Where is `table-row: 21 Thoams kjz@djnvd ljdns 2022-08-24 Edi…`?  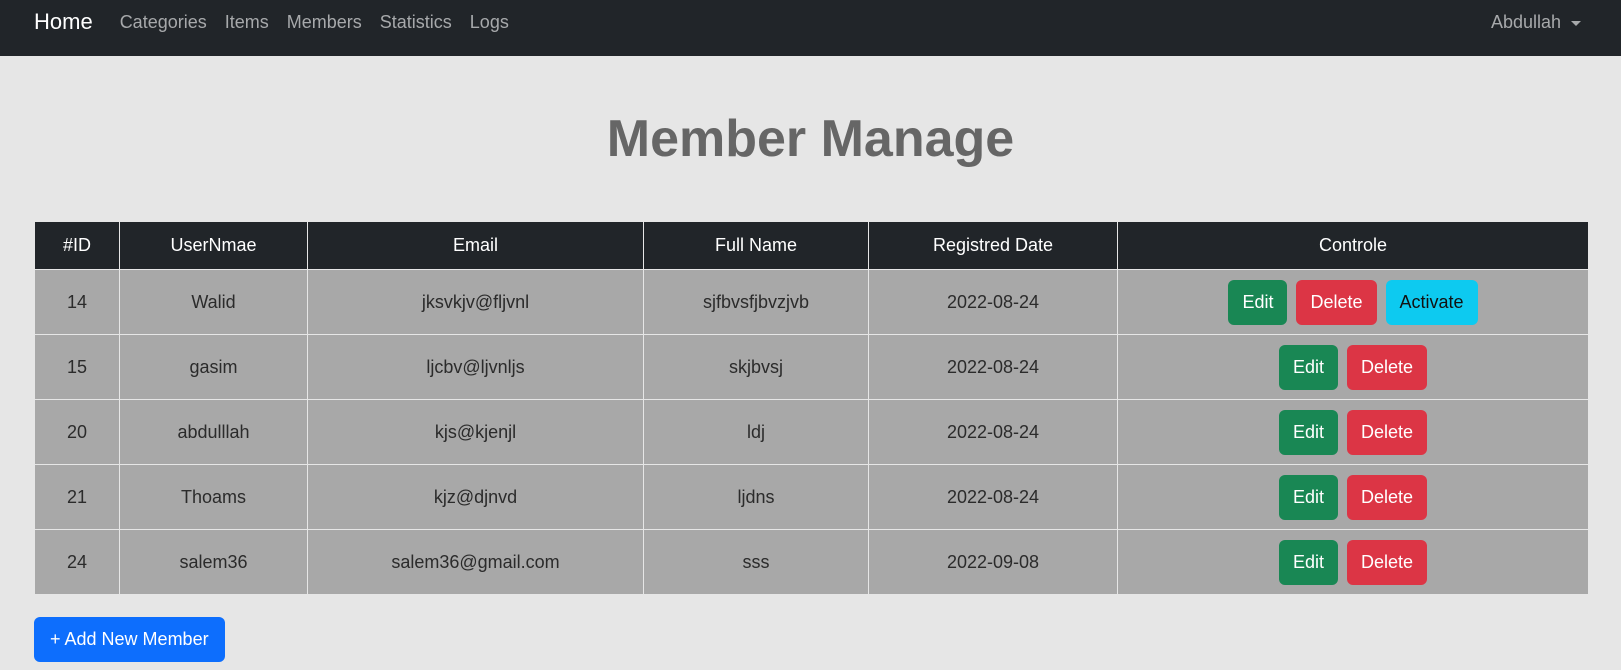 table-row: 21 Thoams kjz@djnvd ljdns 2022-08-24 Edi… is located at coordinates (811, 497).